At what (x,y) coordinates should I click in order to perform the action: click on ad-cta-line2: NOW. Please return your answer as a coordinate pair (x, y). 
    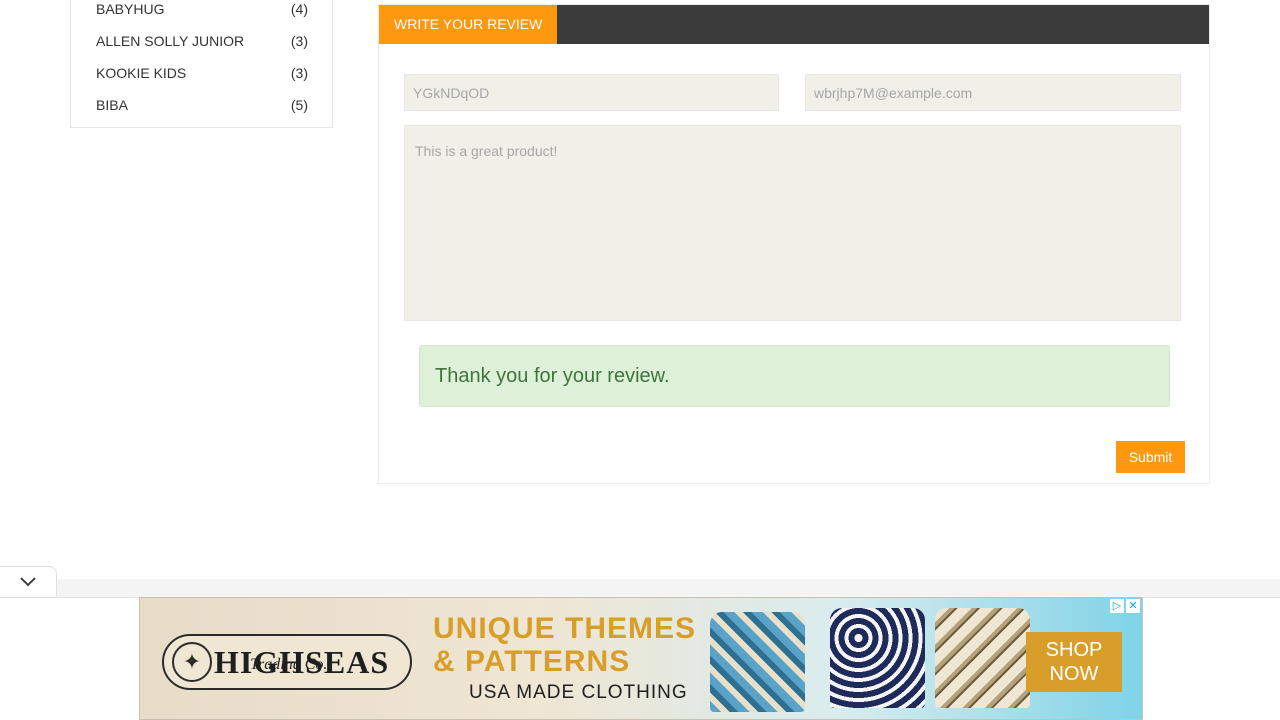
    Looking at the image, I should click on (1074, 674).